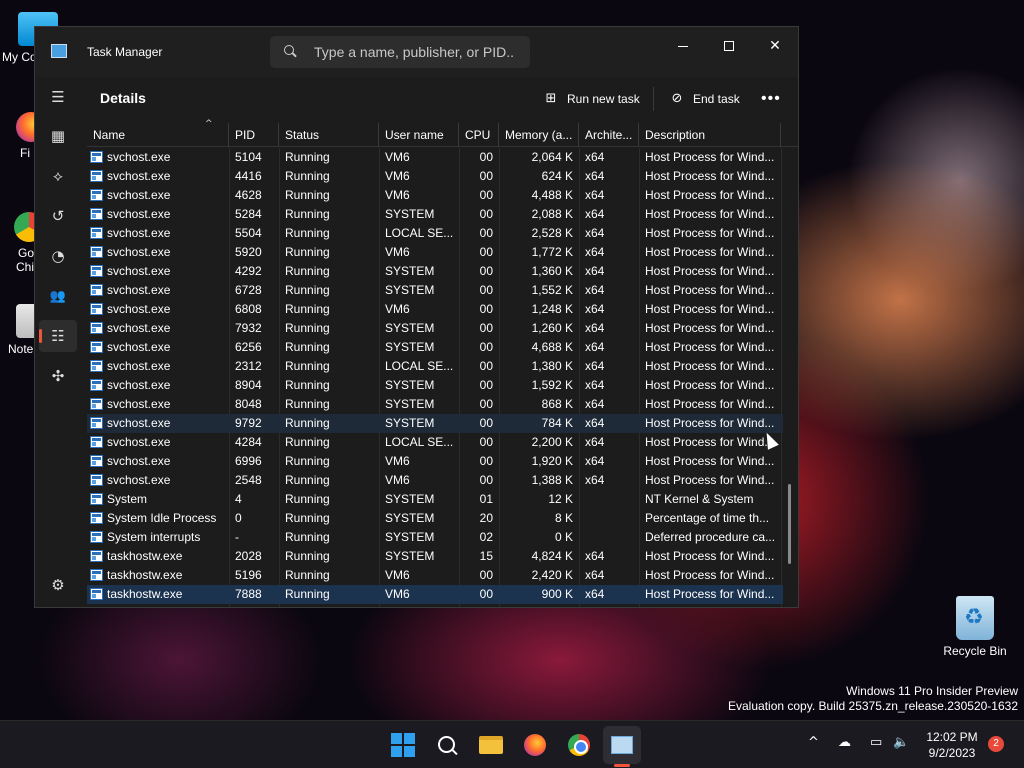 This screenshot has width=1024, height=768. I want to click on windows-logo-tile, so click(396, 751).